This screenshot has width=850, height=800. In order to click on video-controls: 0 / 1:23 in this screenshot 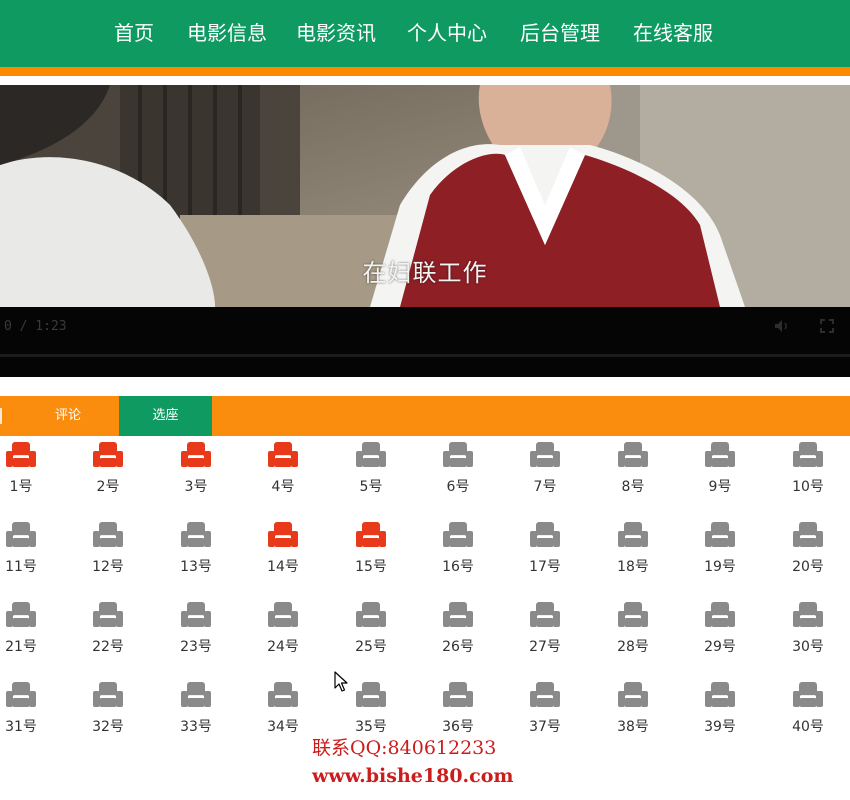, I will do `click(425, 342)`.